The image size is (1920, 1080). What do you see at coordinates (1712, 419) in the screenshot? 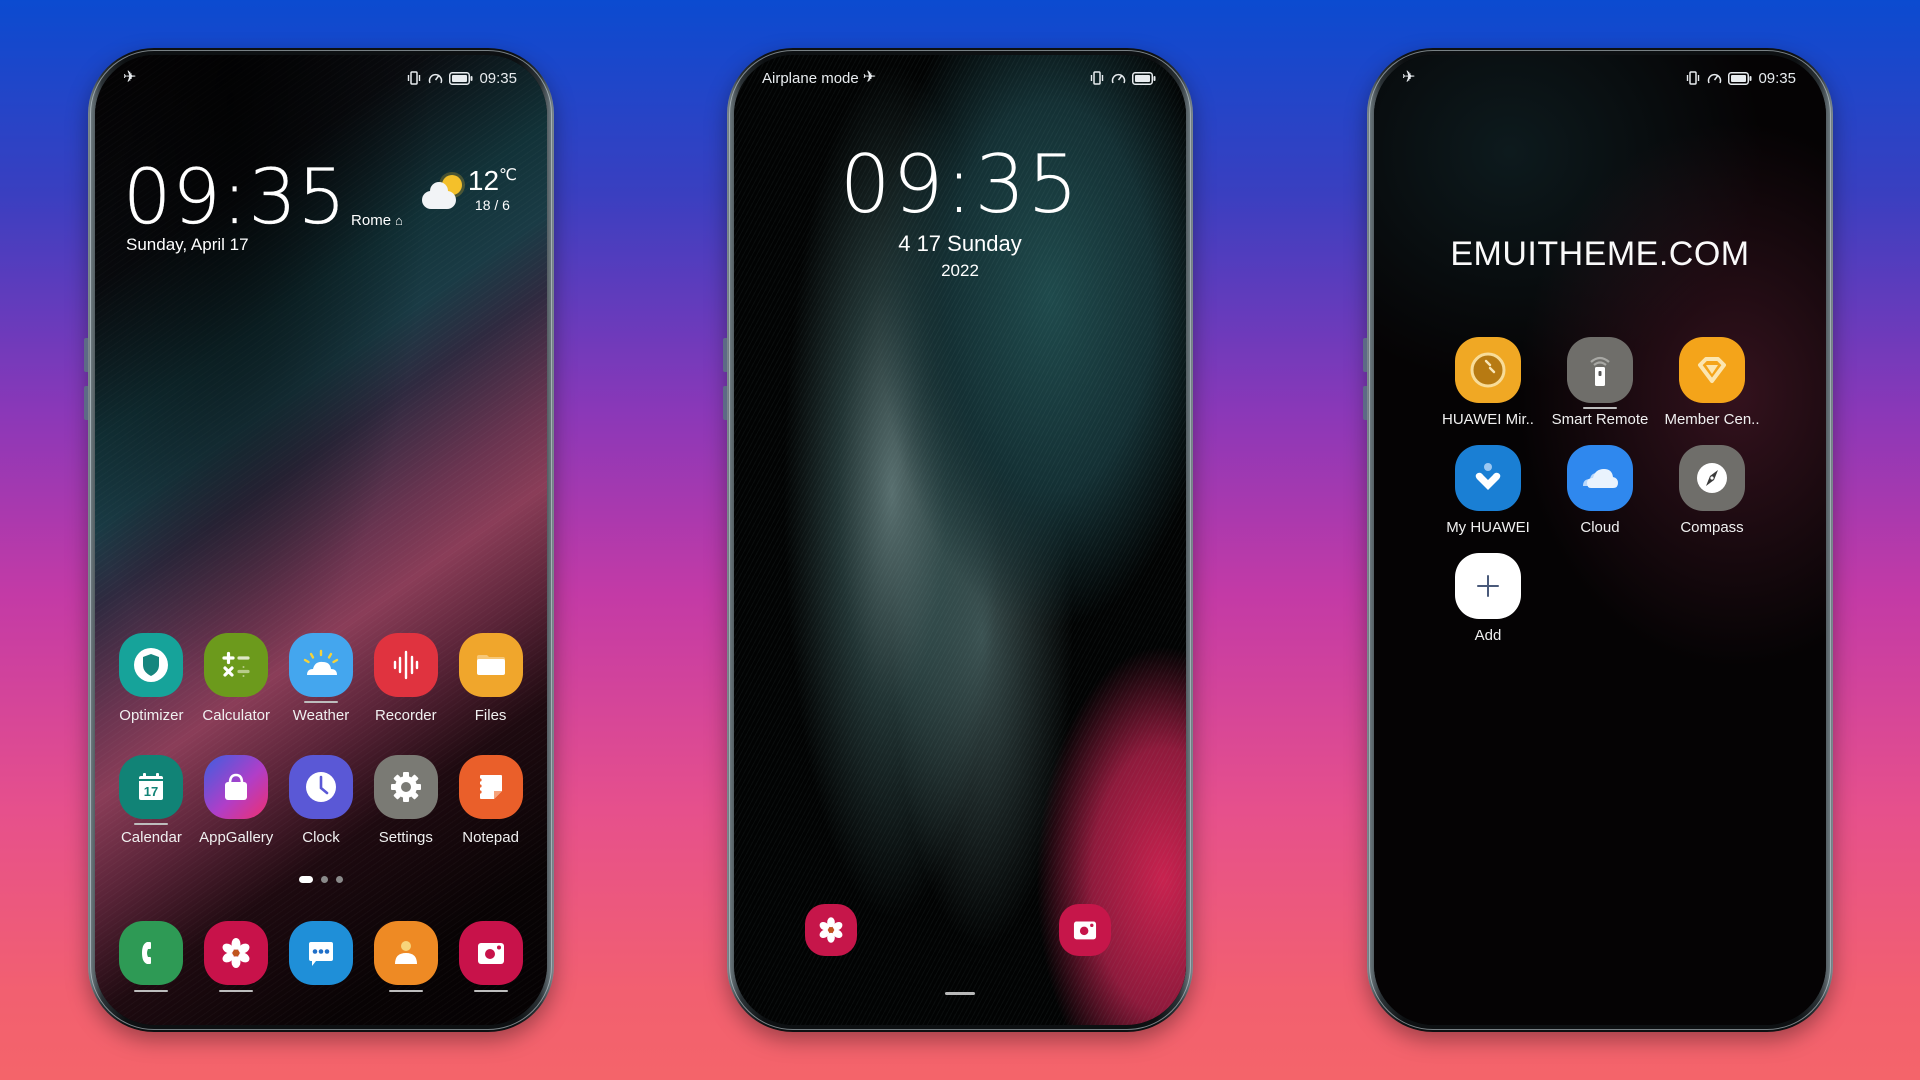
I see `app-label: Member Cen..` at bounding box center [1712, 419].